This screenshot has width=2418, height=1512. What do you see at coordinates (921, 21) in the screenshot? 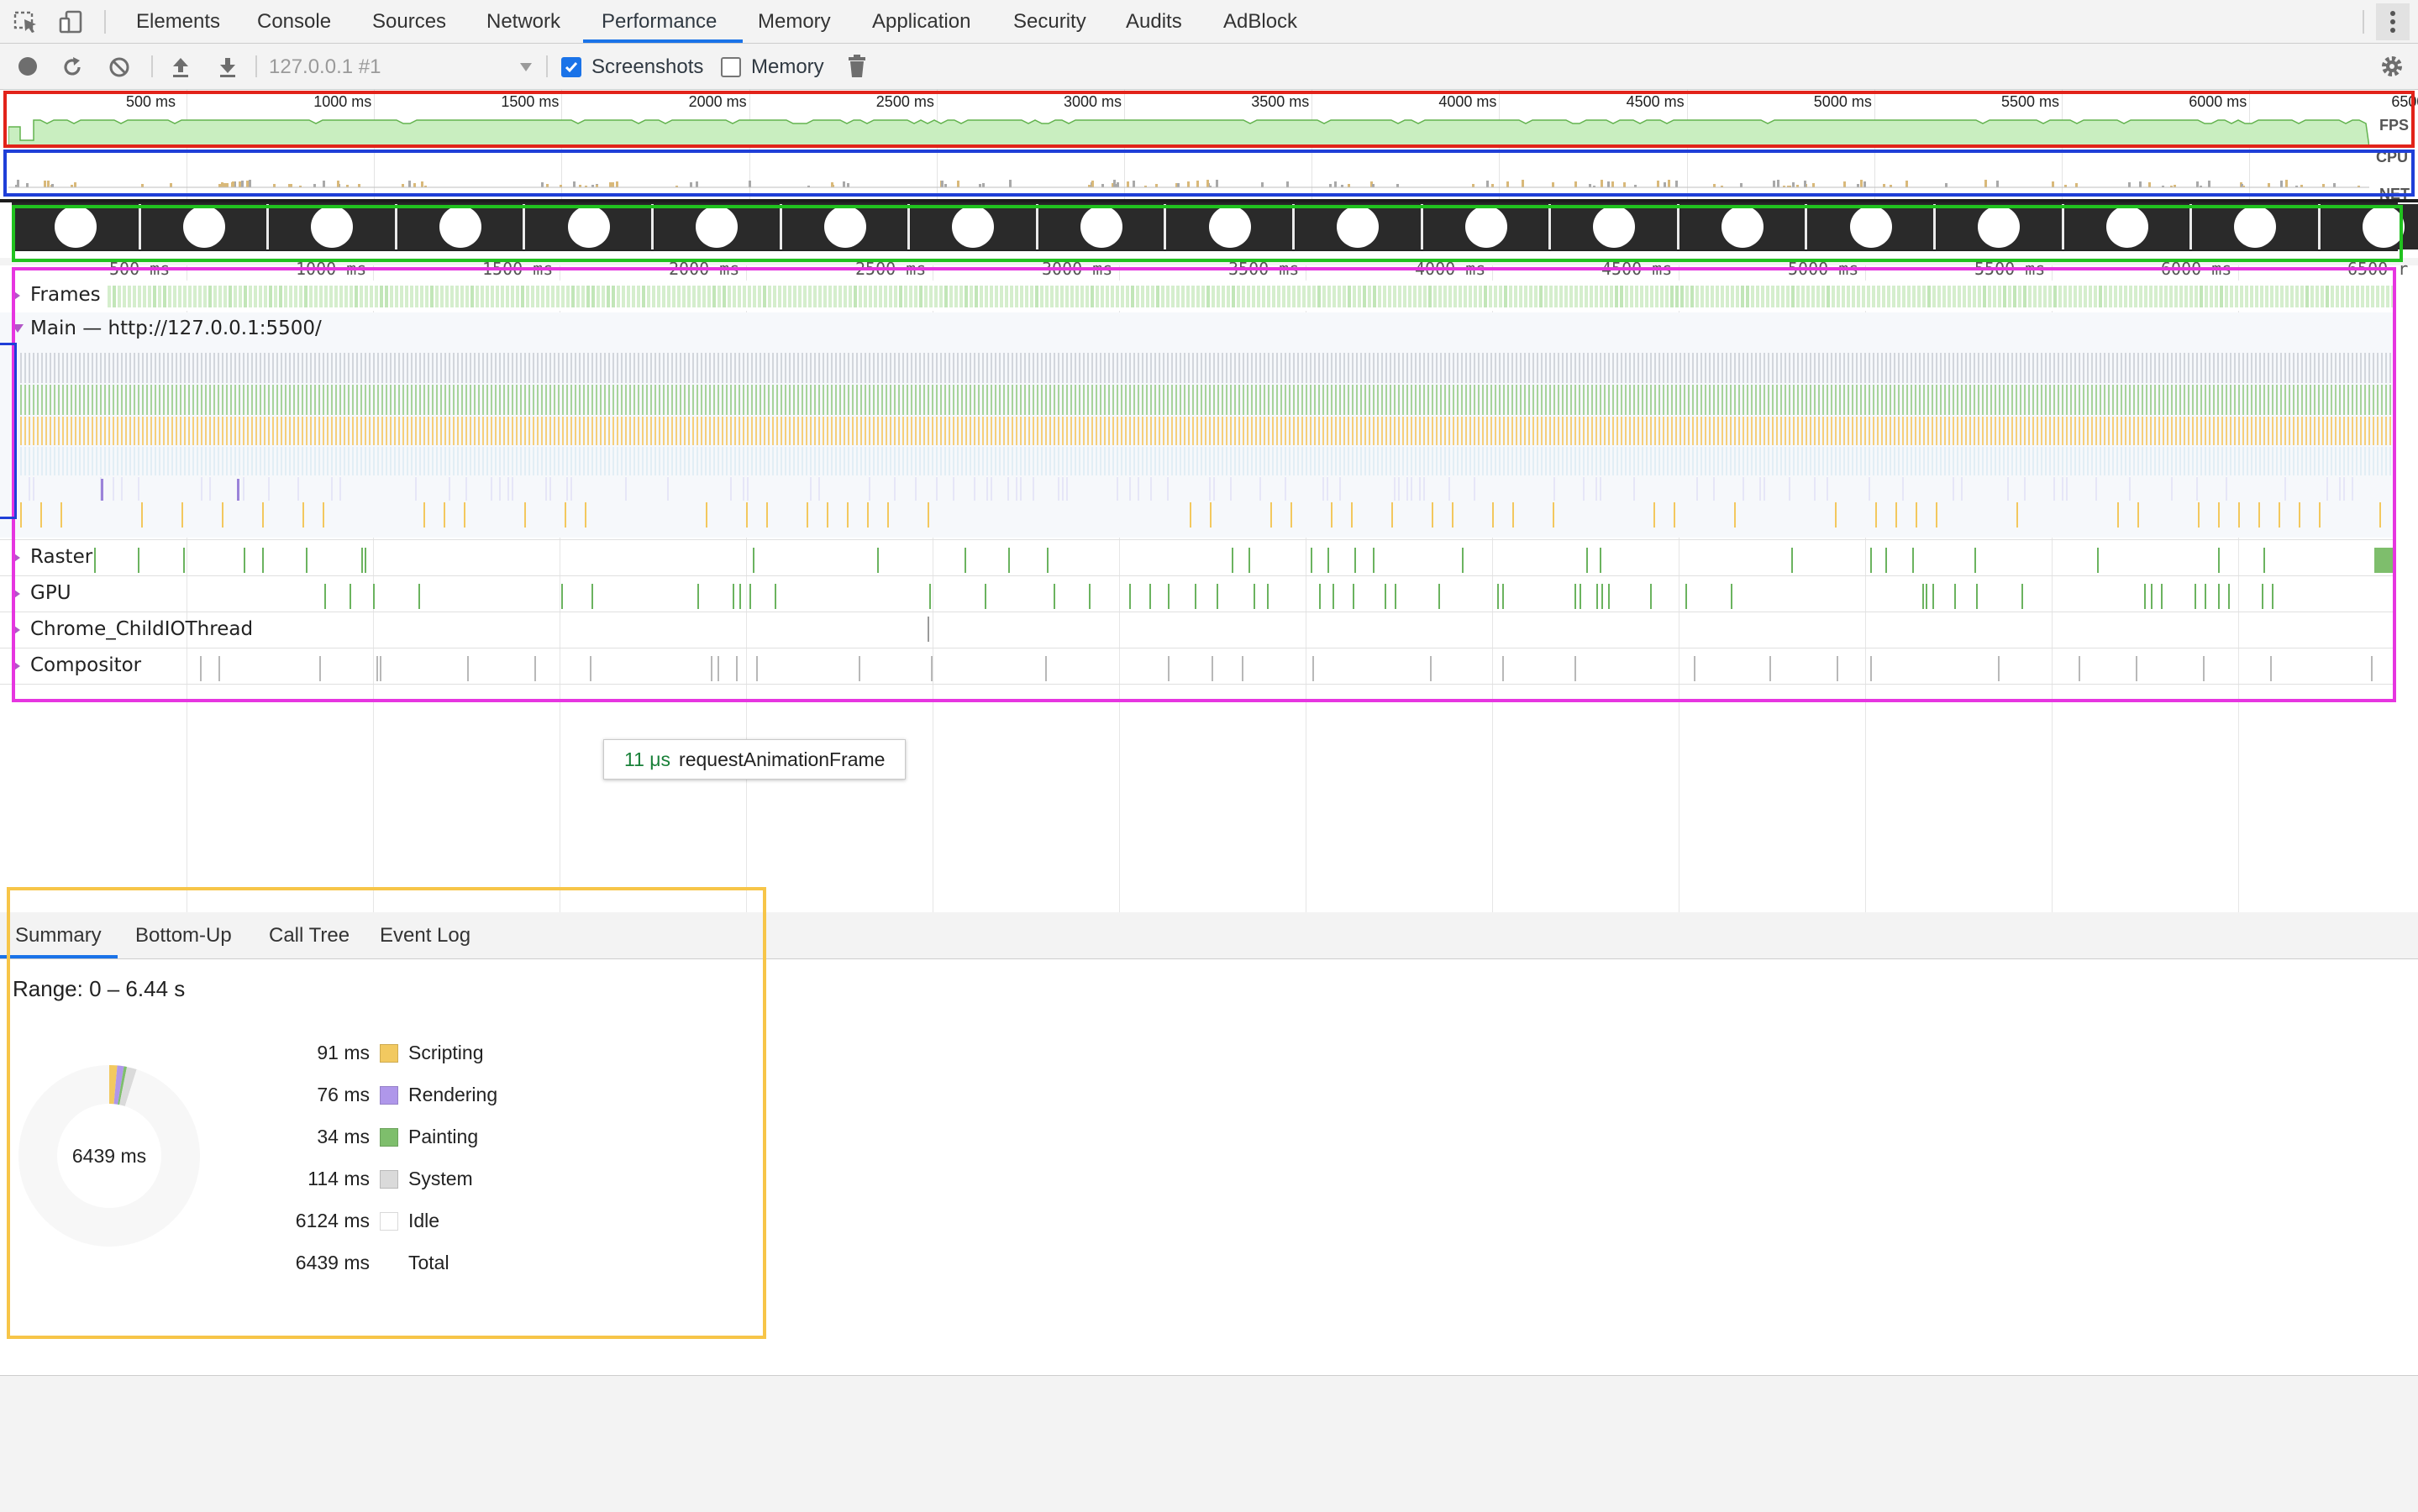
I see `tab-application: Application` at bounding box center [921, 21].